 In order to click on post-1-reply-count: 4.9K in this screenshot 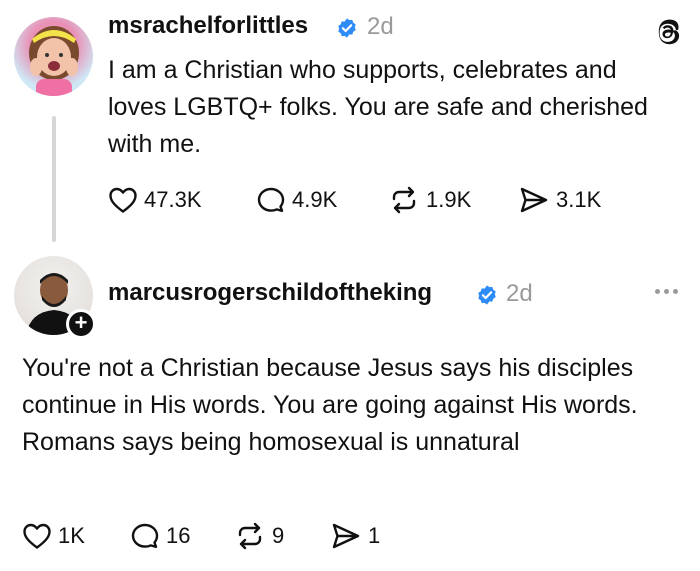, I will do `click(315, 199)`.